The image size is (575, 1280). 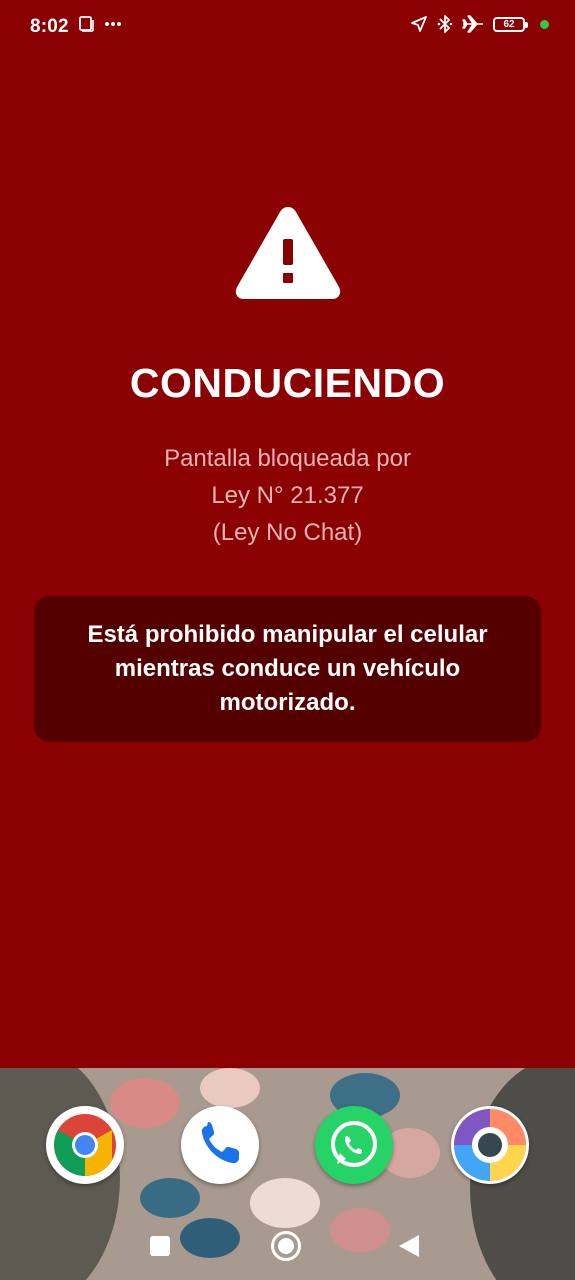 I want to click on message-line: motorizado., so click(x=287, y=702).